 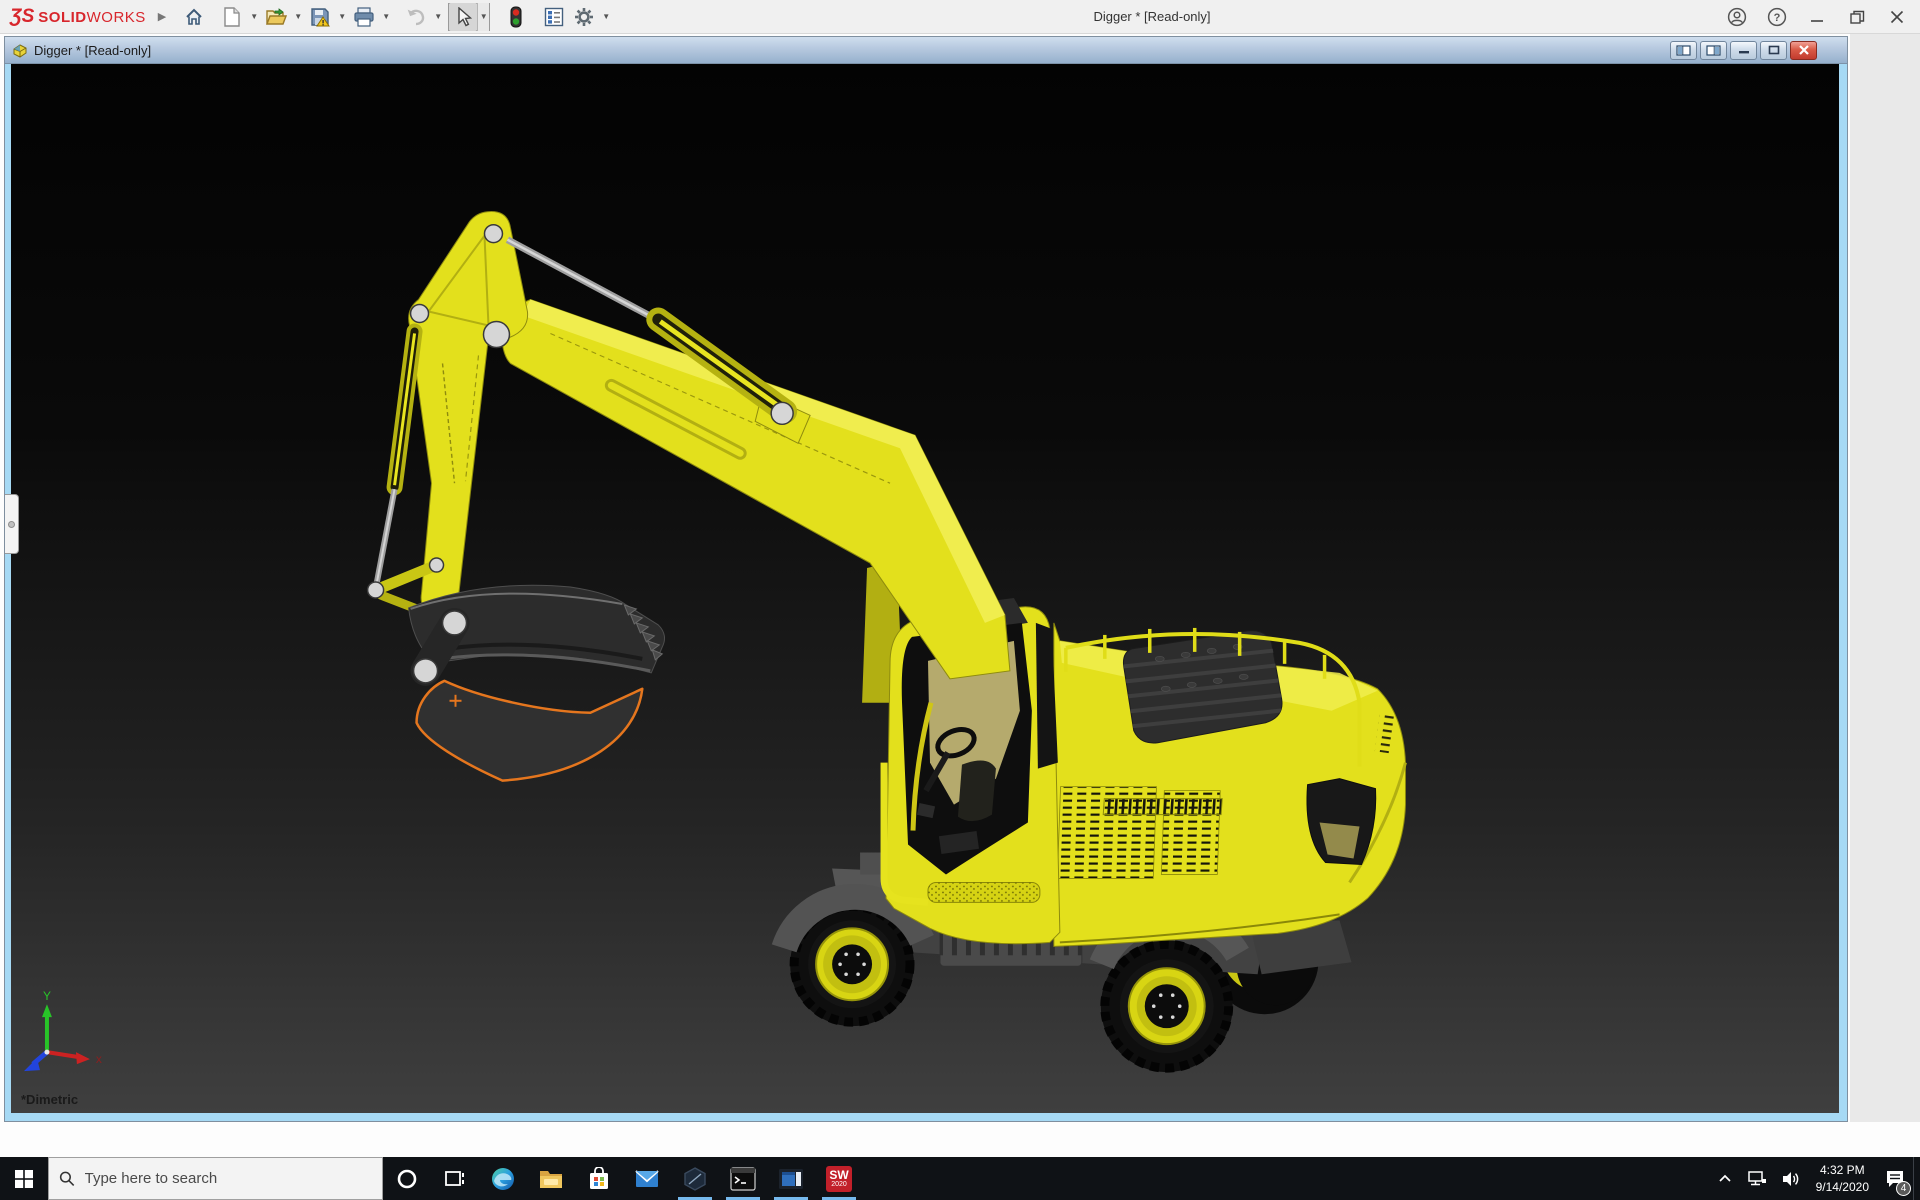 I want to click on taskbar-app-mail, so click(x=647, y=1178).